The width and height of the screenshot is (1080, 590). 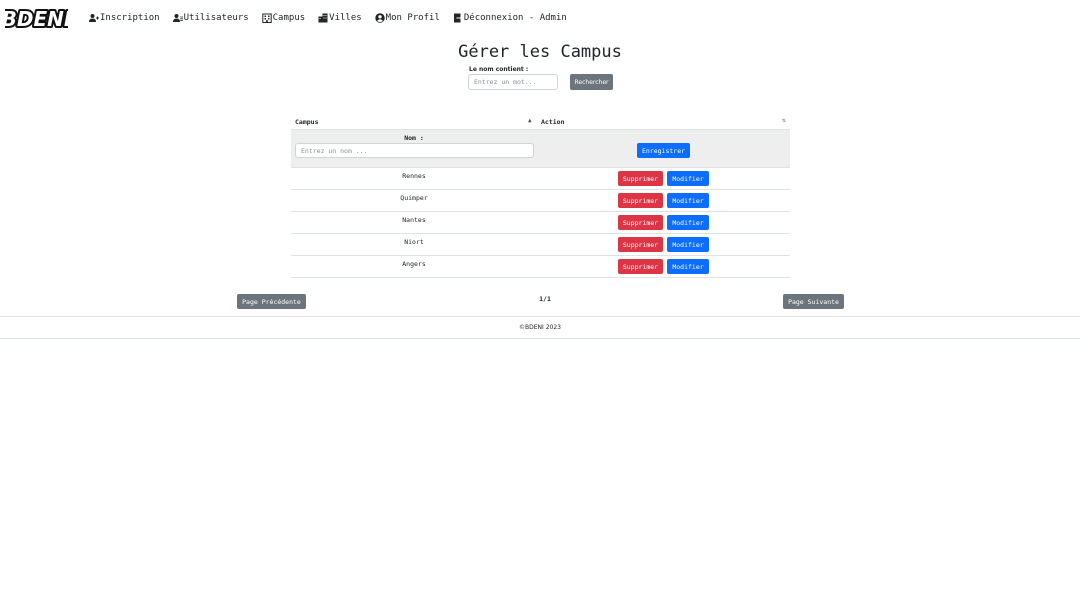 What do you see at coordinates (540, 149) in the screenshot?
I see `add-campus-row: Nom : Enregistrer` at bounding box center [540, 149].